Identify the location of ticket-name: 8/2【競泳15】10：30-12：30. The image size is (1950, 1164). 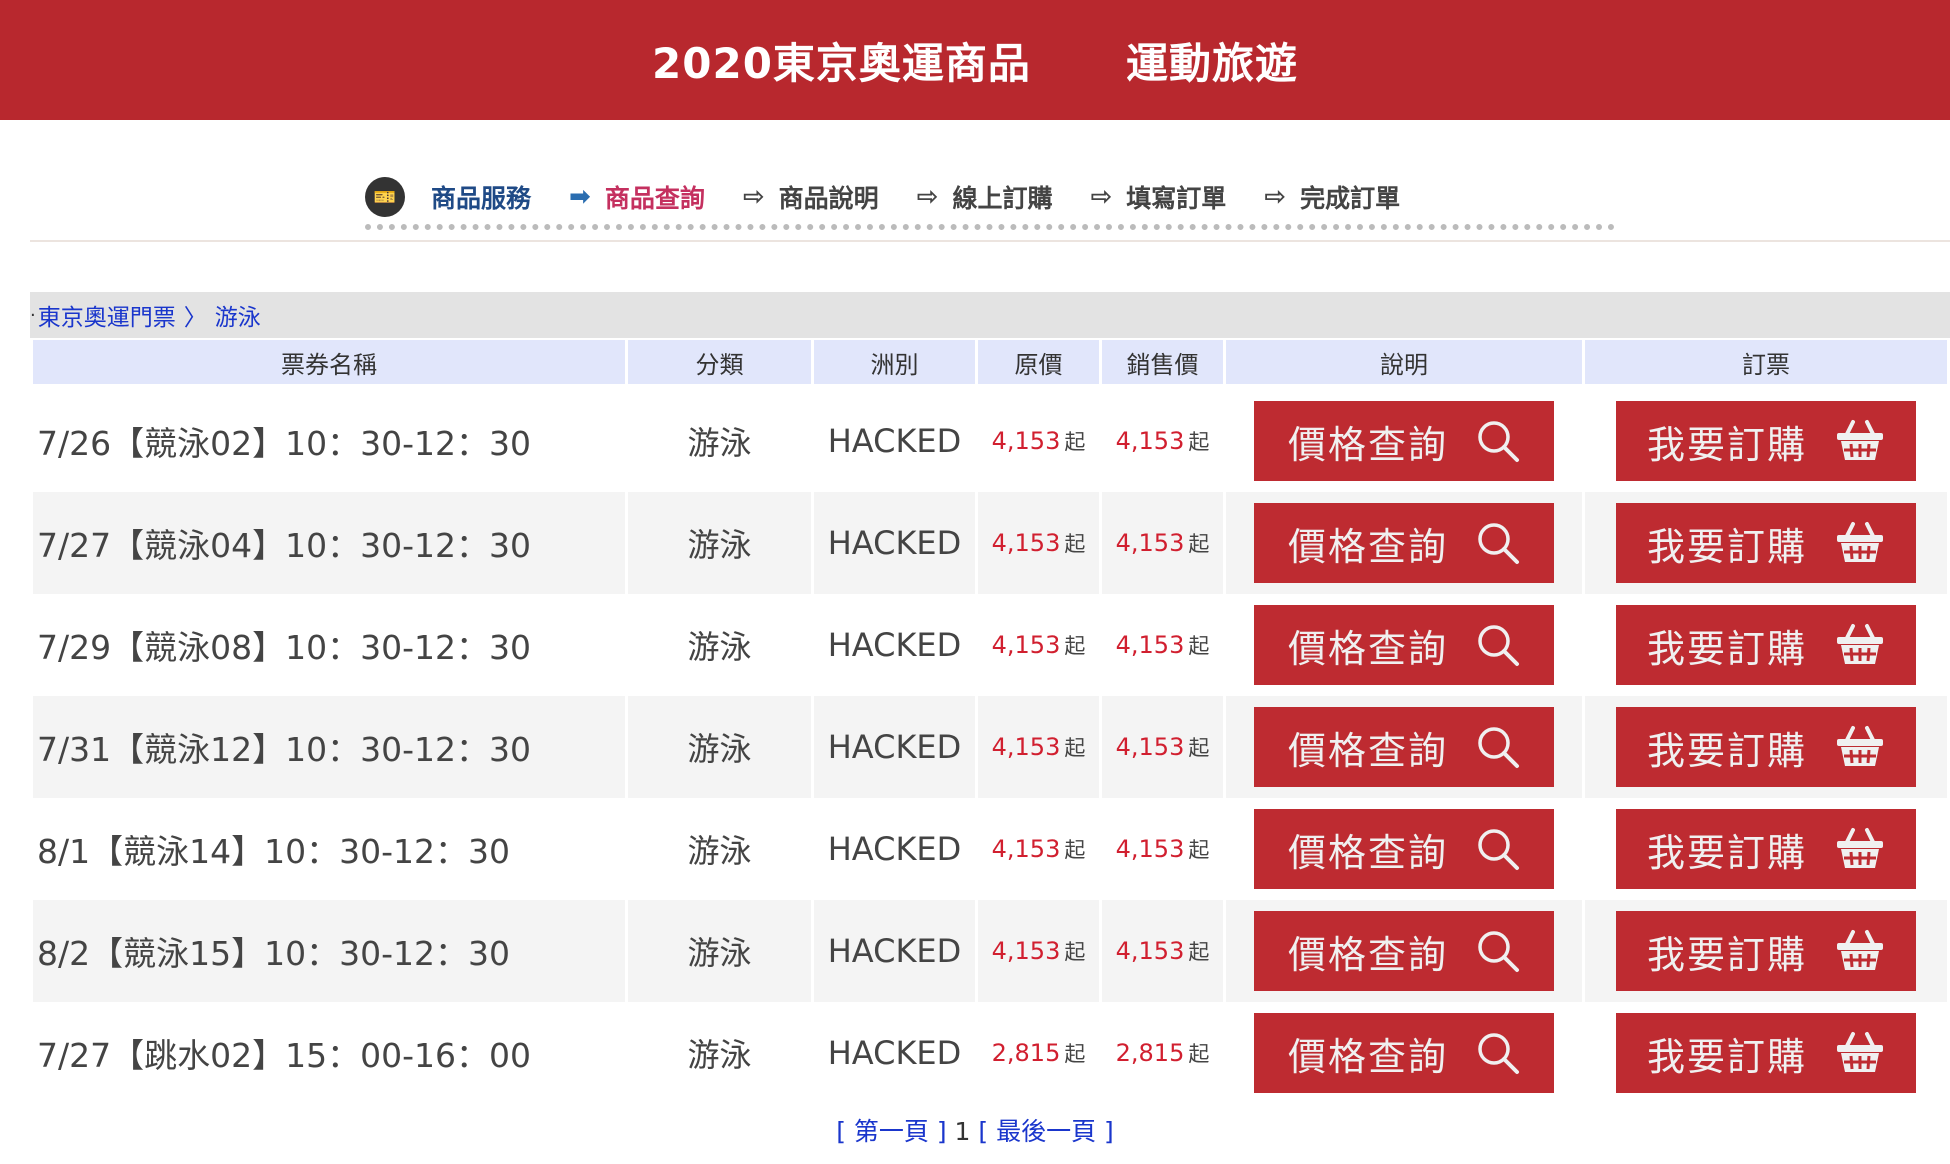
(329, 951).